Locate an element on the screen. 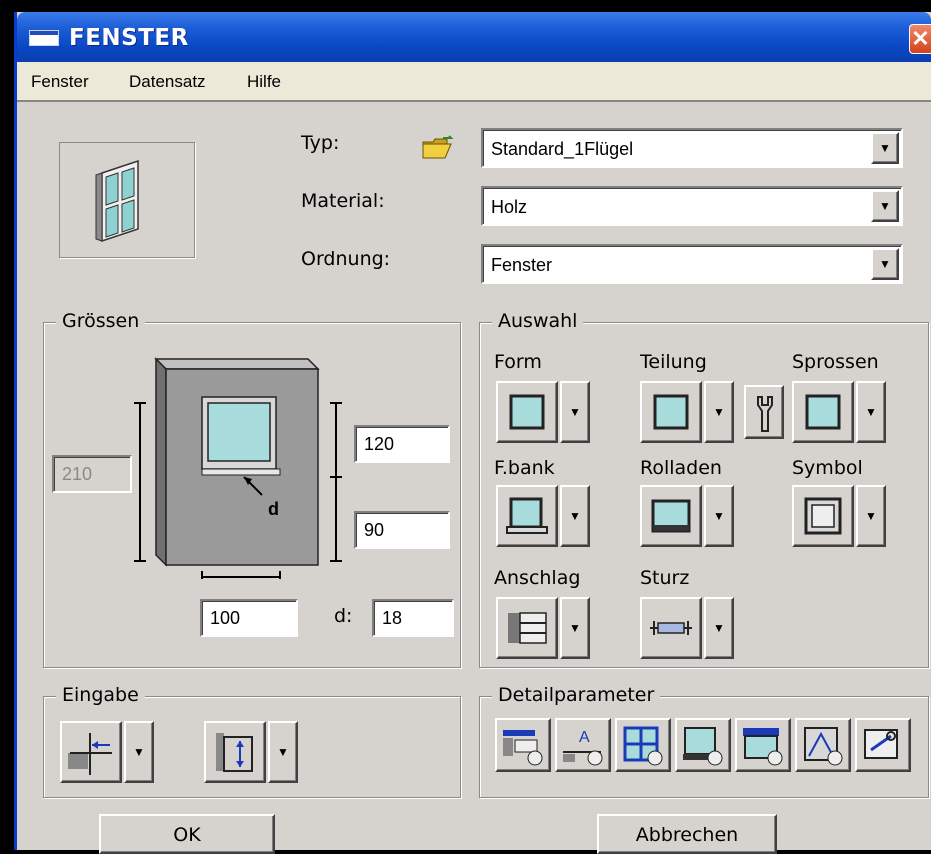 This screenshot has height=854, width=931. detail-shutter-button is located at coordinates (763, 745).